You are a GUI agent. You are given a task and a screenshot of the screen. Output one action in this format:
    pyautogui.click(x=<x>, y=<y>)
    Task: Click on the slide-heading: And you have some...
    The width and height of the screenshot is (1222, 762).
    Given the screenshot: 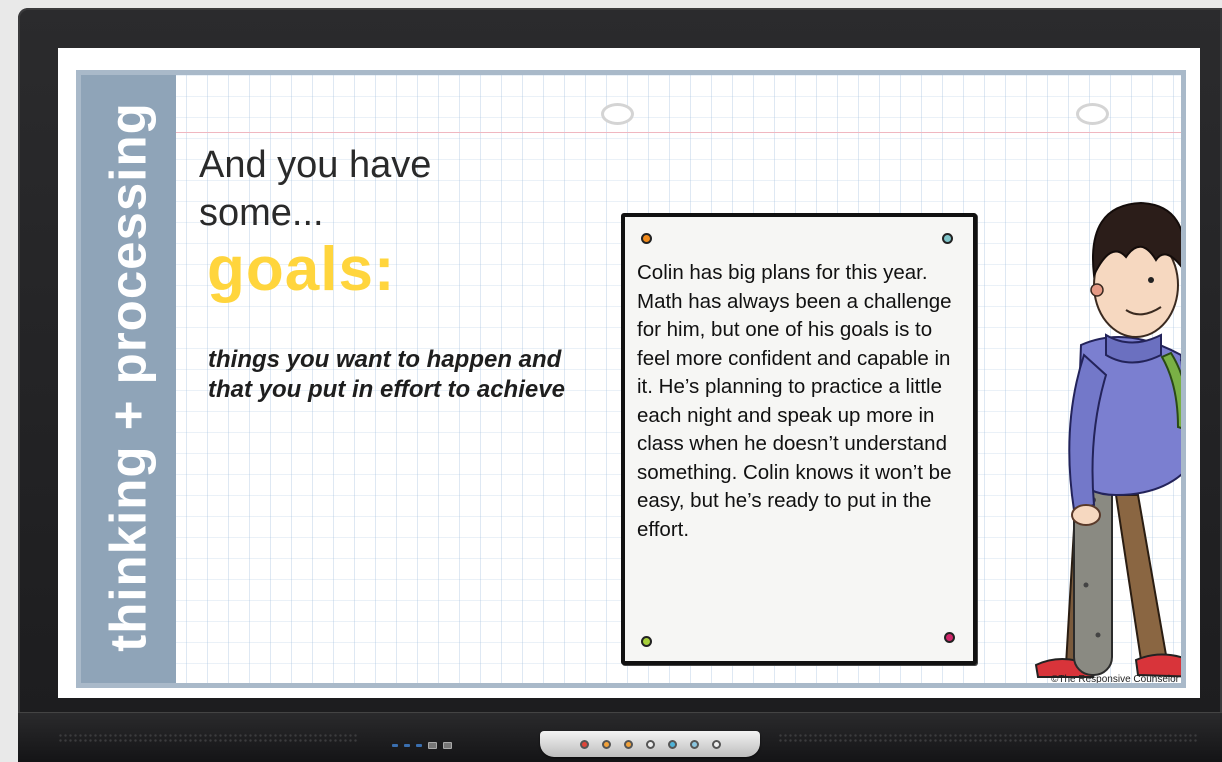 What is the action you would take?
    pyautogui.click(x=315, y=189)
    